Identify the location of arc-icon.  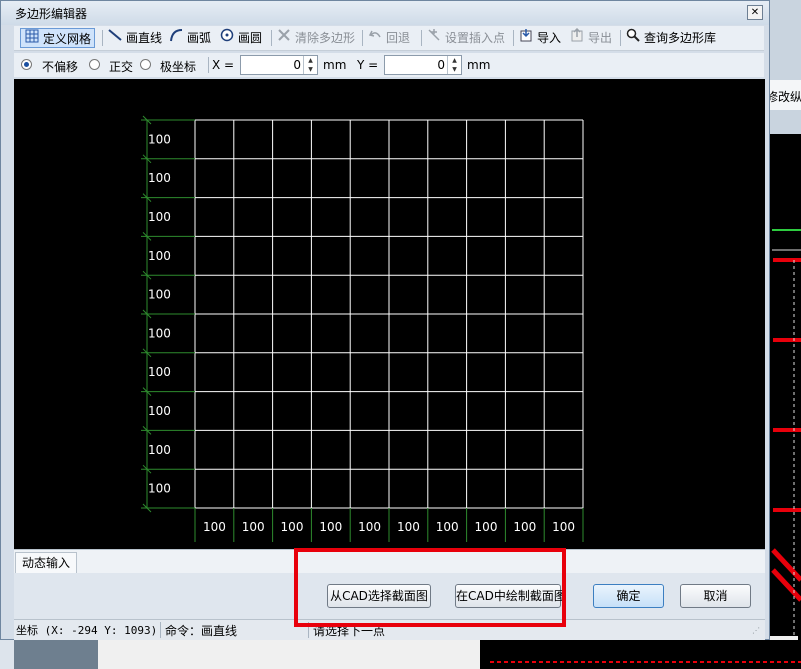
(176, 38).